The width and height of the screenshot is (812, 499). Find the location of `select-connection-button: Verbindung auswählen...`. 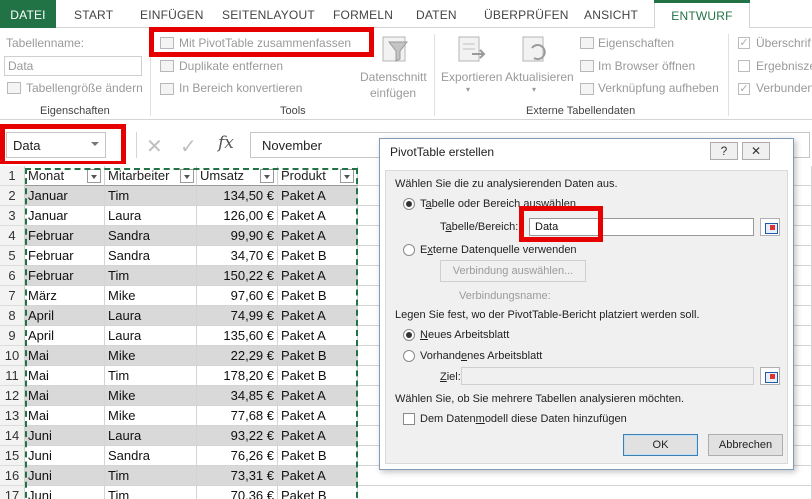

select-connection-button: Verbindung auswählen... is located at coordinates (513, 271).